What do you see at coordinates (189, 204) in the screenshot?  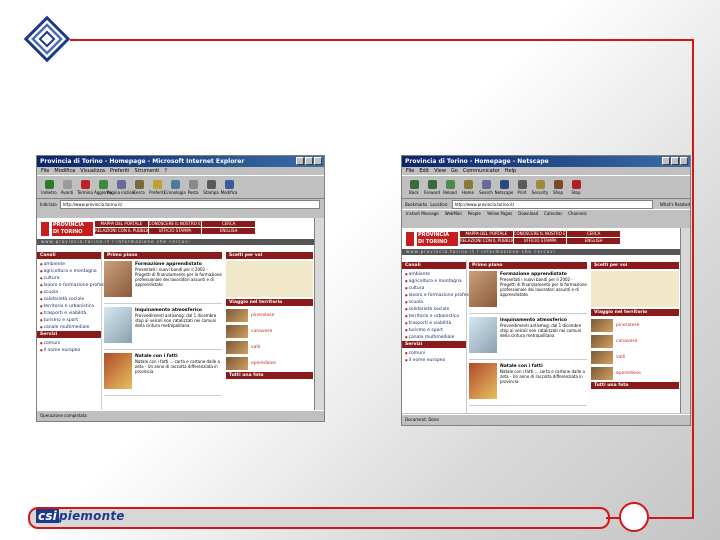 I see `address-input: http://www.provincia.torino.it/` at bounding box center [189, 204].